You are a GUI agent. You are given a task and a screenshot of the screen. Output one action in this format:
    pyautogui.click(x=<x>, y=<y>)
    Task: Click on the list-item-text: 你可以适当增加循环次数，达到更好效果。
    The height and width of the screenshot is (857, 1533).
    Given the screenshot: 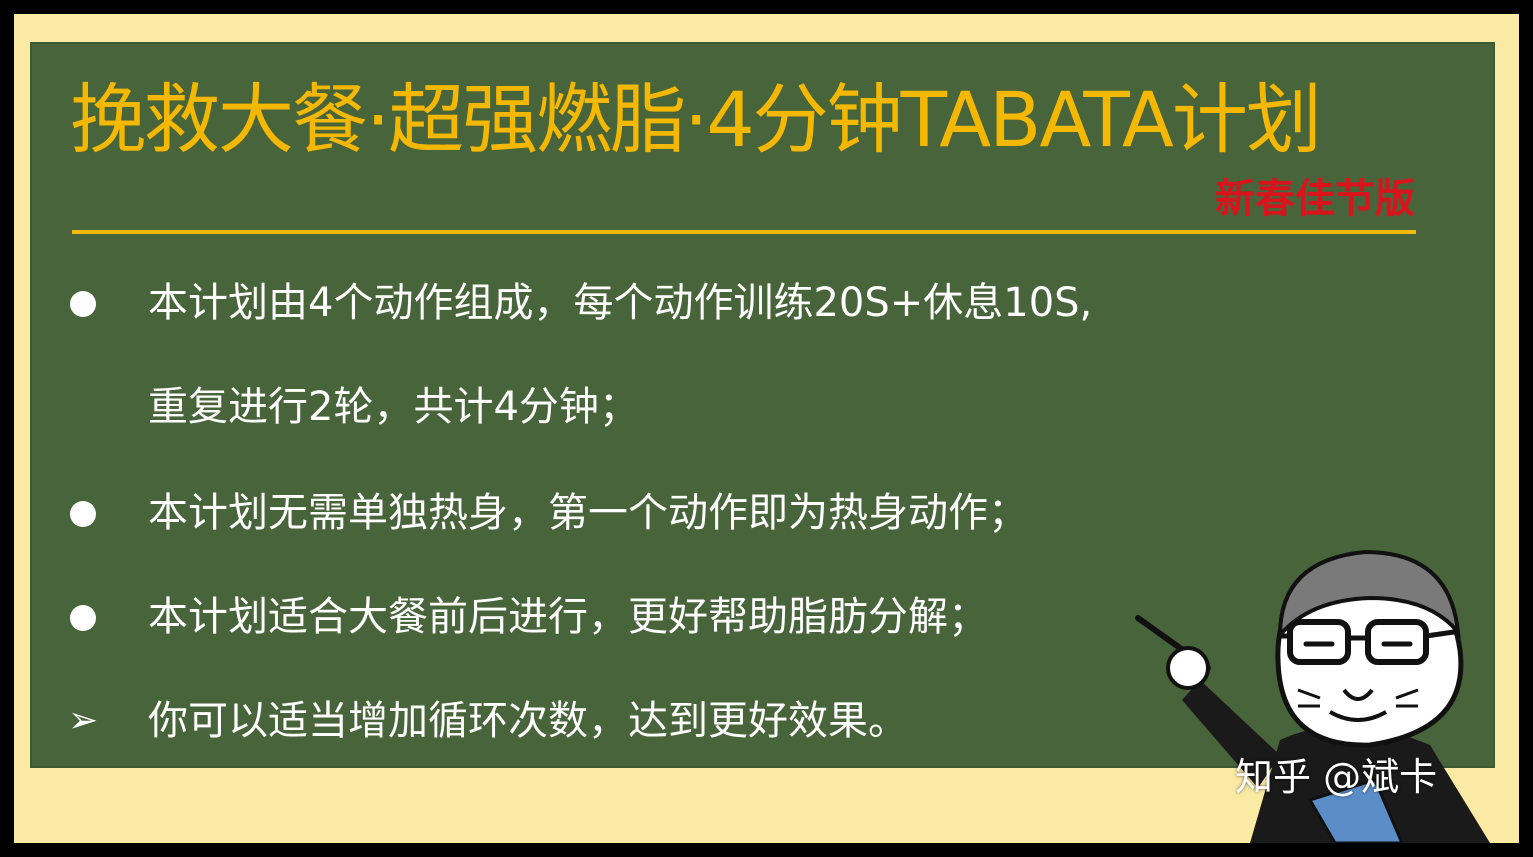 What is the action you would take?
    pyautogui.click(x=528, y=721)
    